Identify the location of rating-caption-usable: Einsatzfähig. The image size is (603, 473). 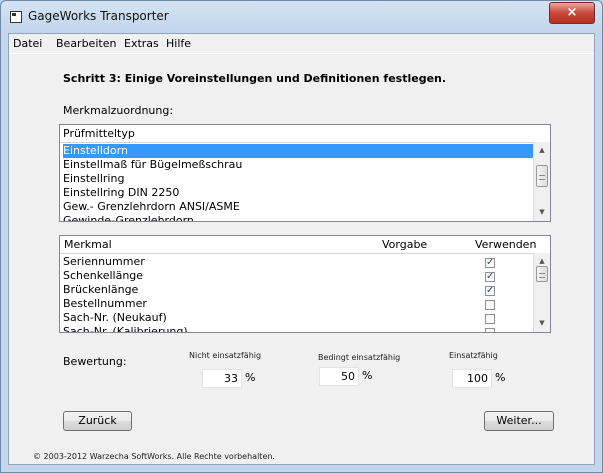
(473, 355).